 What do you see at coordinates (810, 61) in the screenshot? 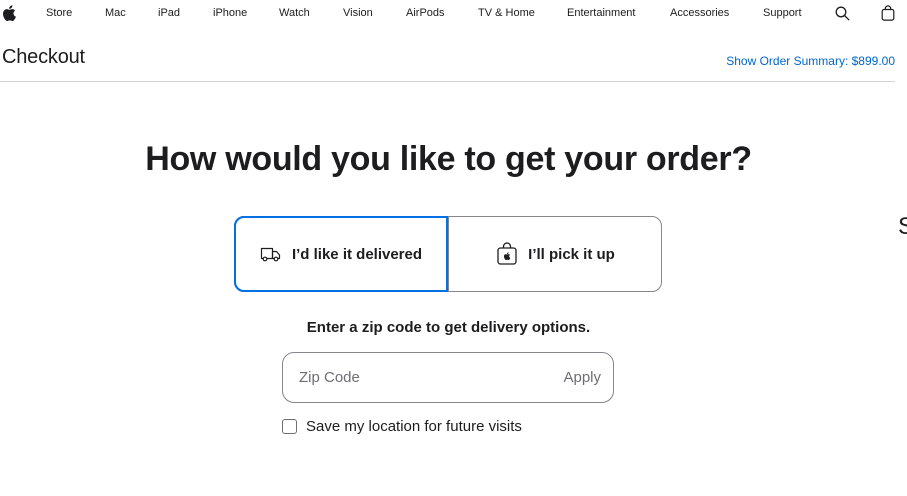
I see `show-order-summary-link: Show Order Summary: $899.00` at bounding box center [810, 61].